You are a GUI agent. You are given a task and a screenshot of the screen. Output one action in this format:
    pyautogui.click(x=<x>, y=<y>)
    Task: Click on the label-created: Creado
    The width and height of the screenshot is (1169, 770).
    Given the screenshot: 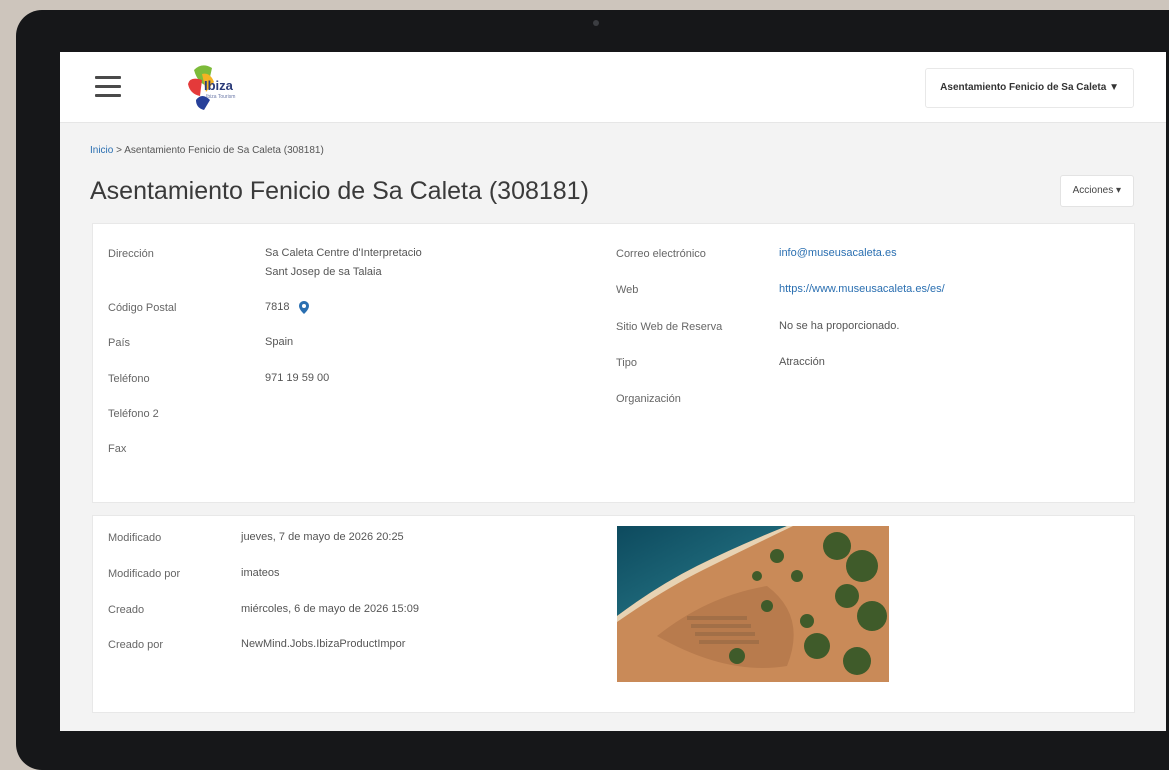 What is the action you would take?
    pyautogui.click(x=126, y=610)
    